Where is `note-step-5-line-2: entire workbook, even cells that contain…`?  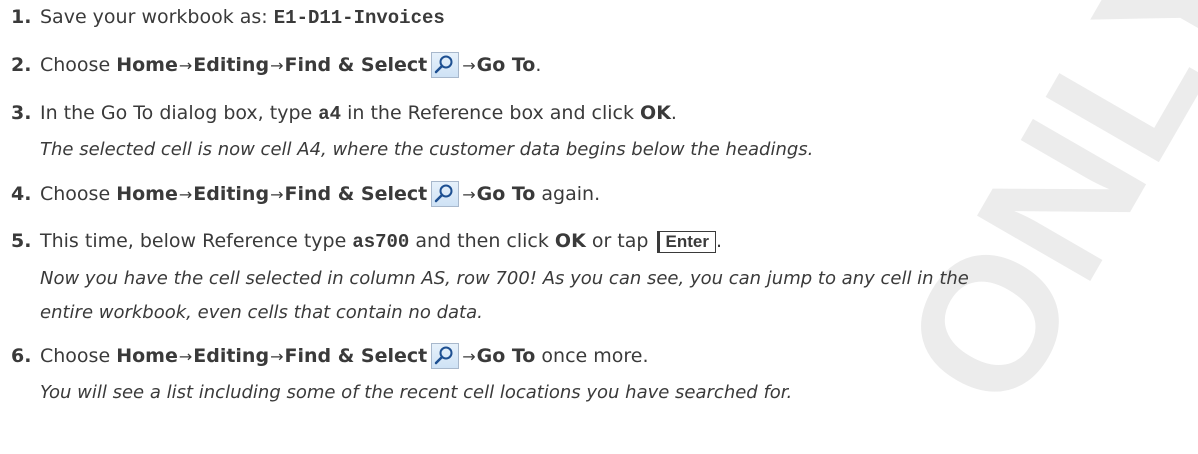 note-step-5-line-2: entire workbook, even cells that contain… is located at coordinates (261, 312).